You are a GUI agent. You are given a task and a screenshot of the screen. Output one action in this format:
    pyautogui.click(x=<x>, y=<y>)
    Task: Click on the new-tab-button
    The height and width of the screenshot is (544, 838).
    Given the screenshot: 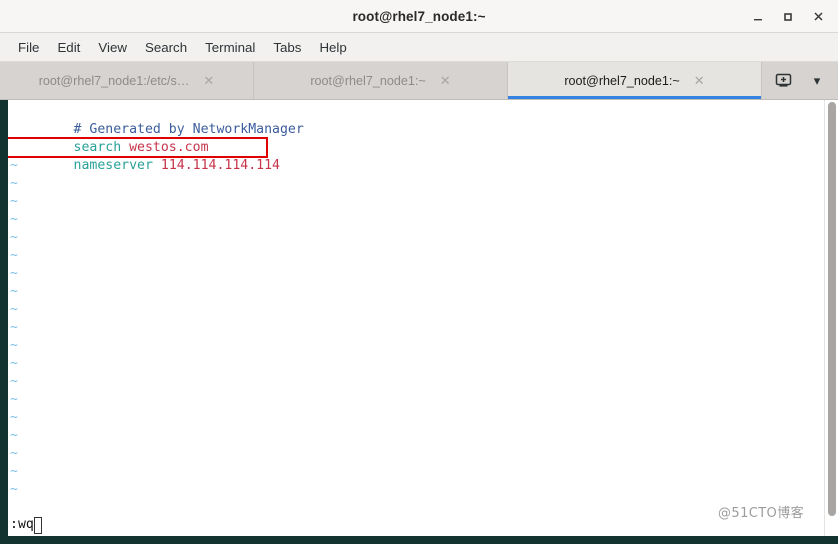 What is the action you would take?
    pyautogui.click(x=783, y=81)
    